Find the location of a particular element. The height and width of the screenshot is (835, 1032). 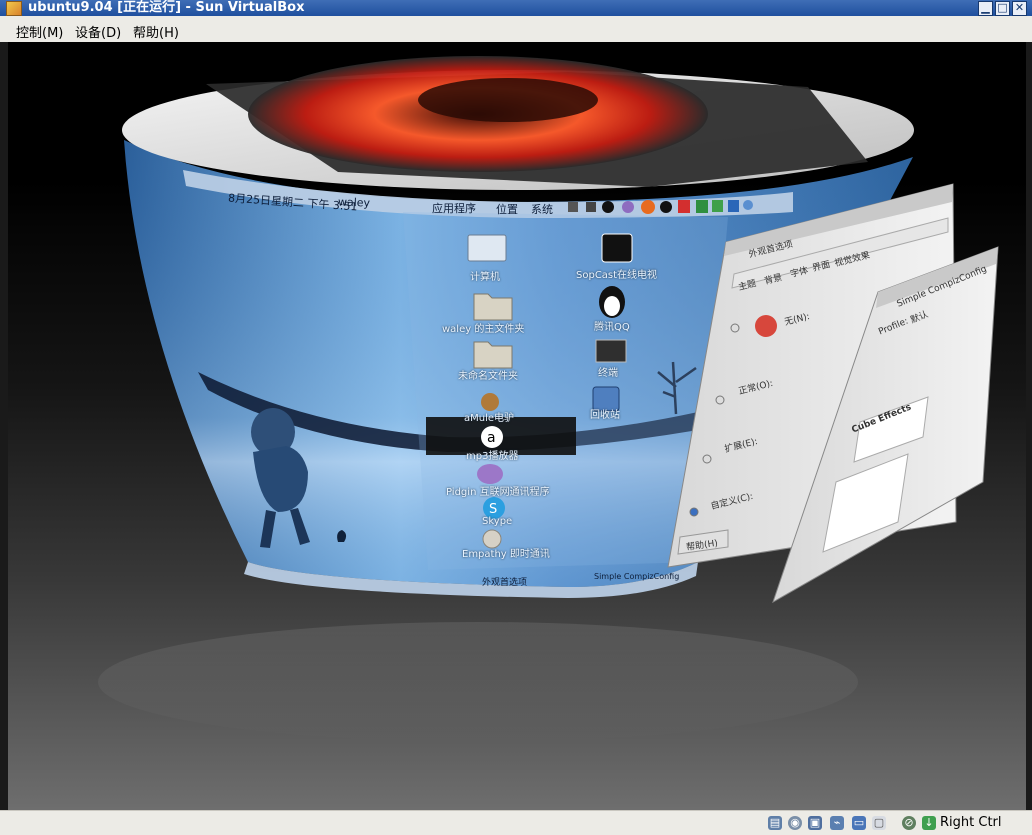

folder-icon is located at coordinates (493, 355).